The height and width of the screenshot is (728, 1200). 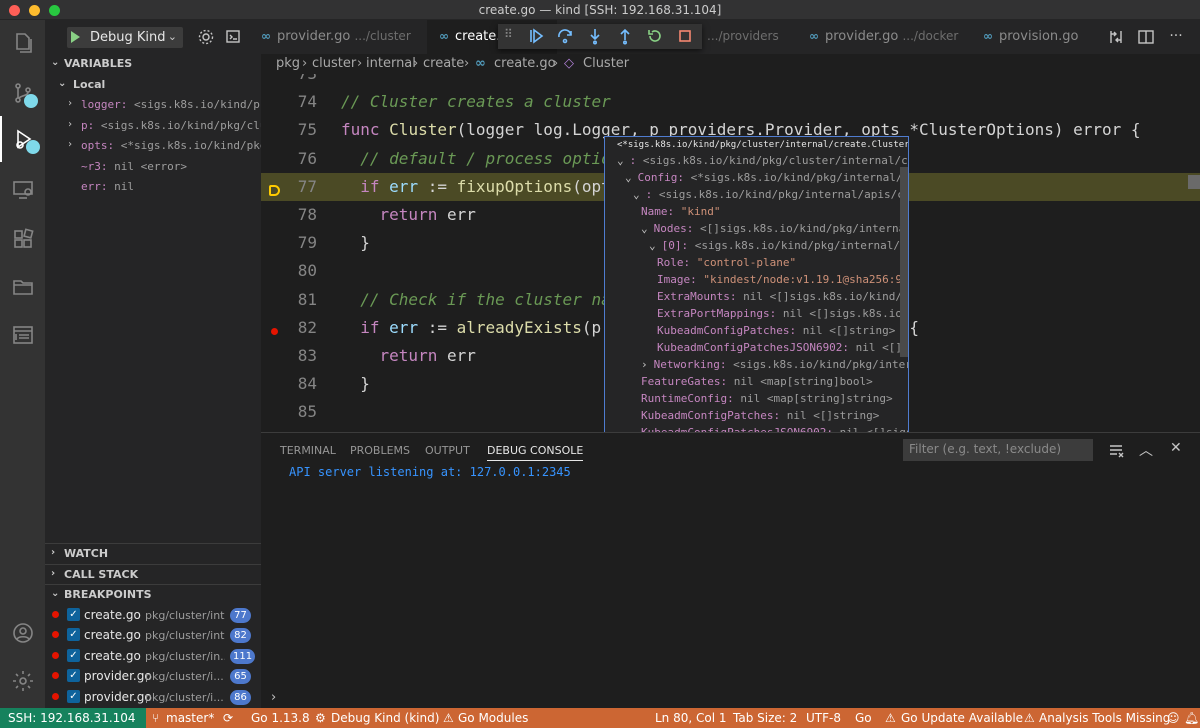 I want to click on breakpoint-row: ✓ create.go pkg/cluster/int... 82, so click(x=153, y=635).